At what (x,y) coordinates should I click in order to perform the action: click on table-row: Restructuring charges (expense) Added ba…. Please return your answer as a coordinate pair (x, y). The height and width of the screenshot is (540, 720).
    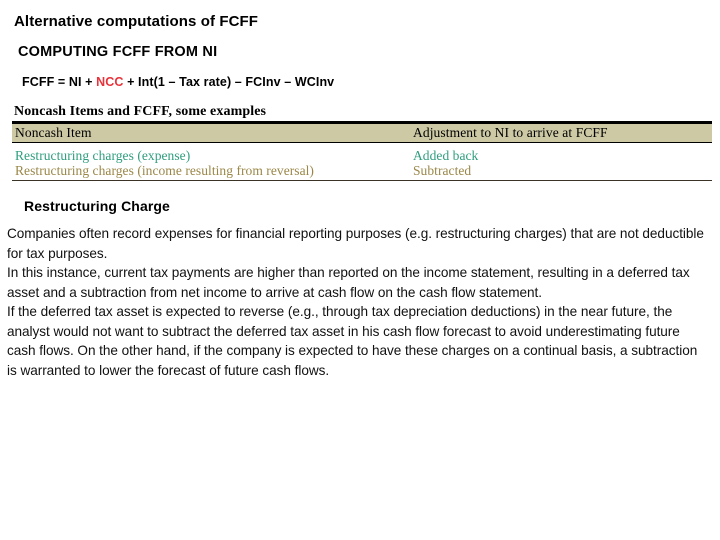
    Looking at the image, I should click on (362, 155).